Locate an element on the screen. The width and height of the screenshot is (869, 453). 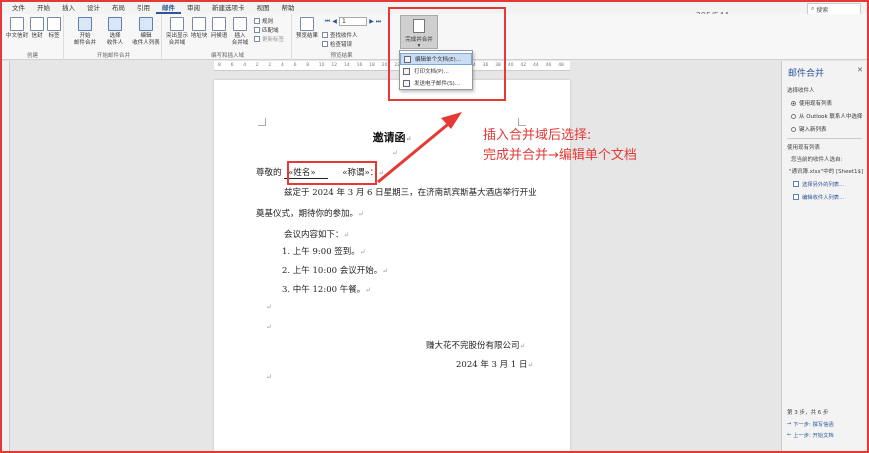
annotation-line-1: 插入合并域后选择: is located at coordinates (537, 135).